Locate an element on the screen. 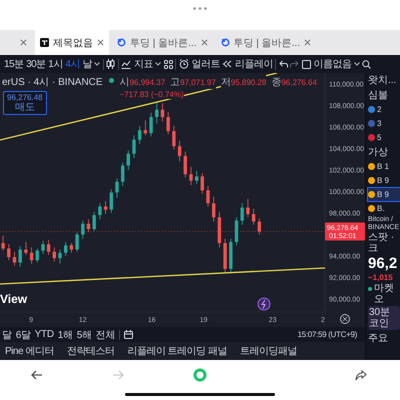  price-change: −717.83 (−0.74%) is located at coordinates (152, 94).